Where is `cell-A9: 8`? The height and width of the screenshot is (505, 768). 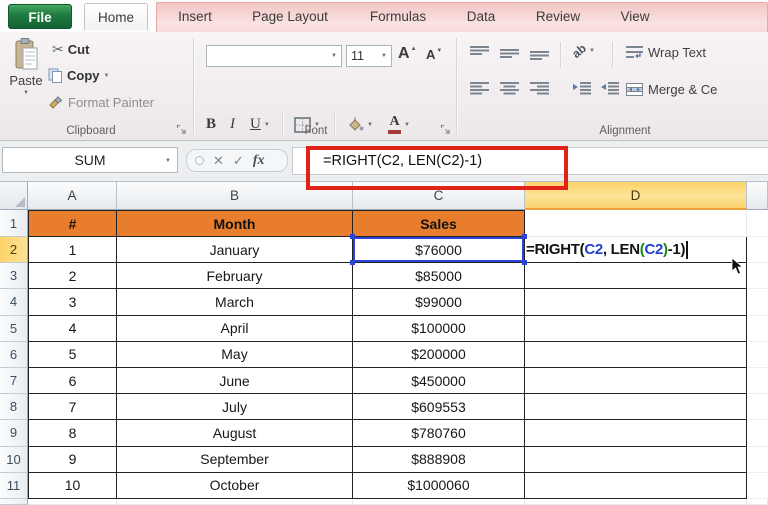
cell-A9: 8 is located at coordinates (72, 433).